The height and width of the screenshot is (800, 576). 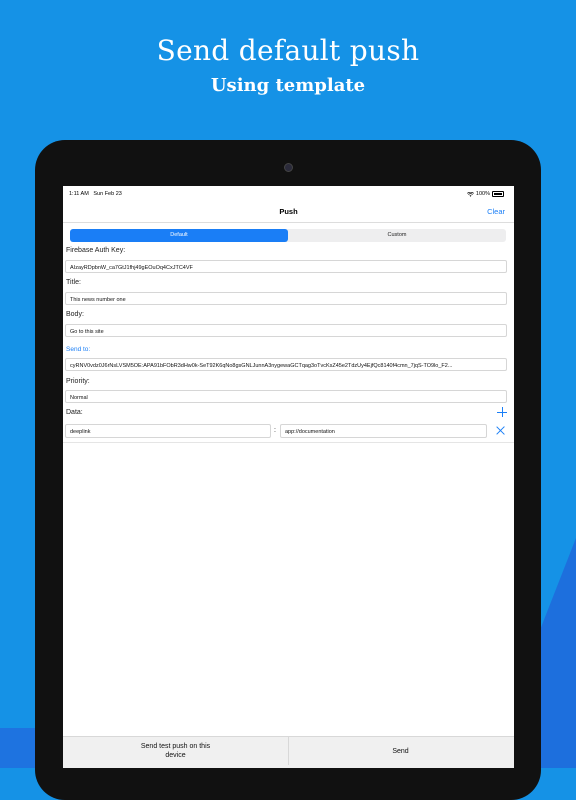 What do you see at coordinates (179, 235) in the screenshot?
I see `segment-default: Default` at bounding box center [179, 235].